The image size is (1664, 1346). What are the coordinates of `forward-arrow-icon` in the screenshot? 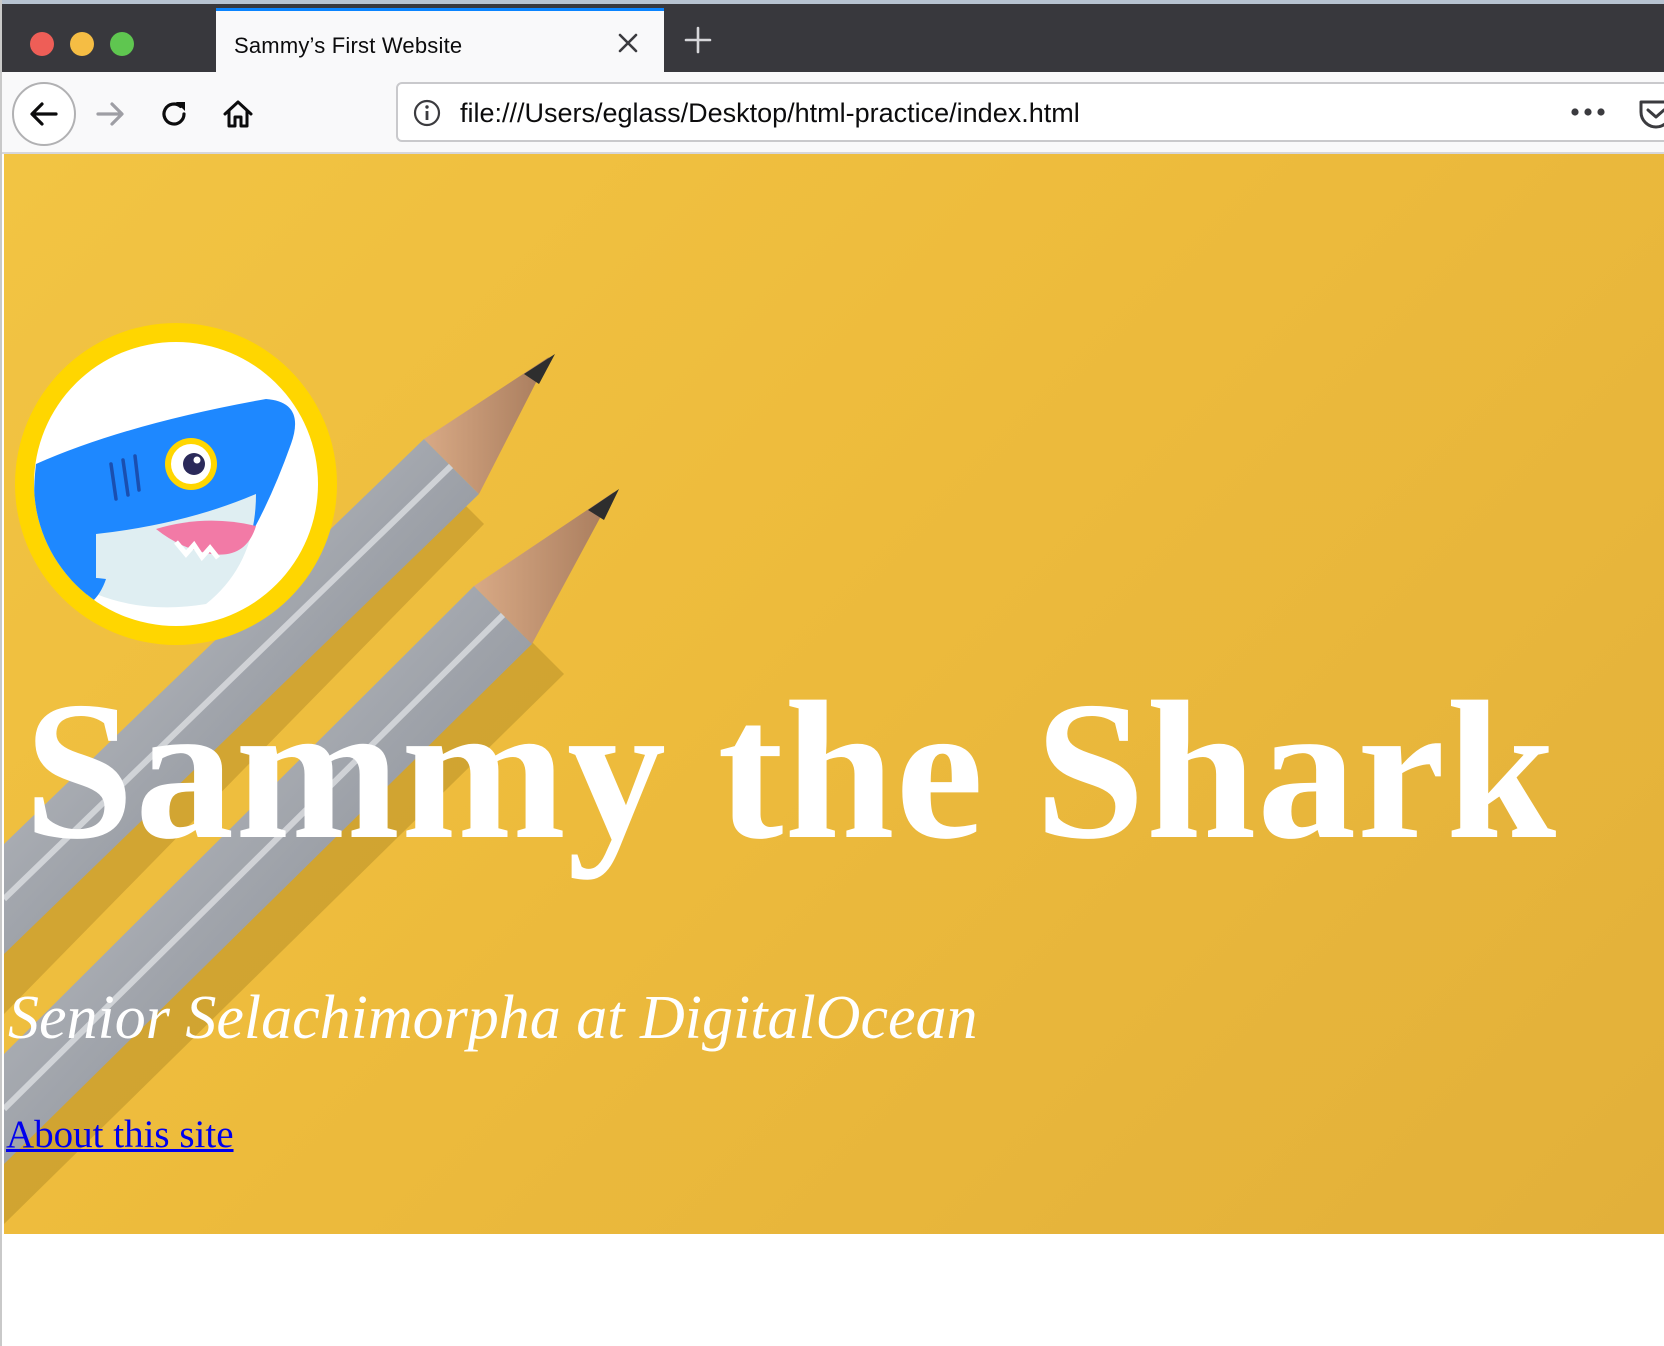 It's located at (110, 114).